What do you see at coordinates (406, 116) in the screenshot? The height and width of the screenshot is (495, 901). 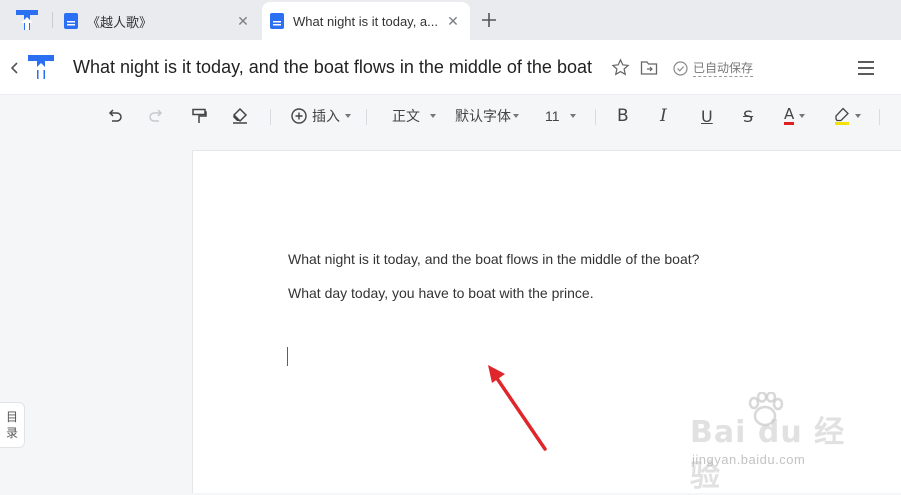 I see `paragraph-style-value: 正文` at bounding box center [406, 116].